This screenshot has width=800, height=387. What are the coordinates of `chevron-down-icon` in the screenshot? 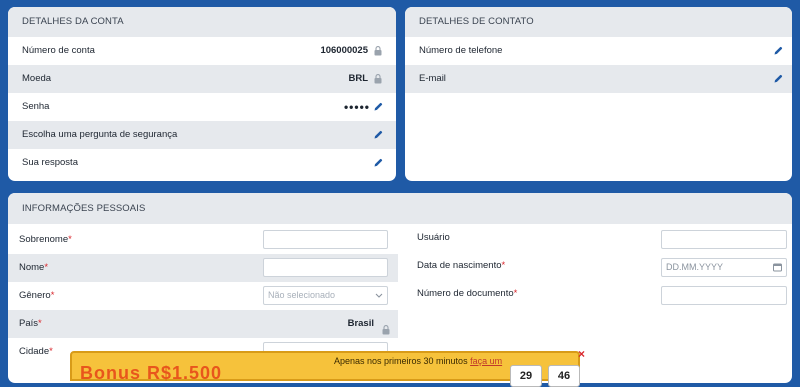 It's located at (379, 298).